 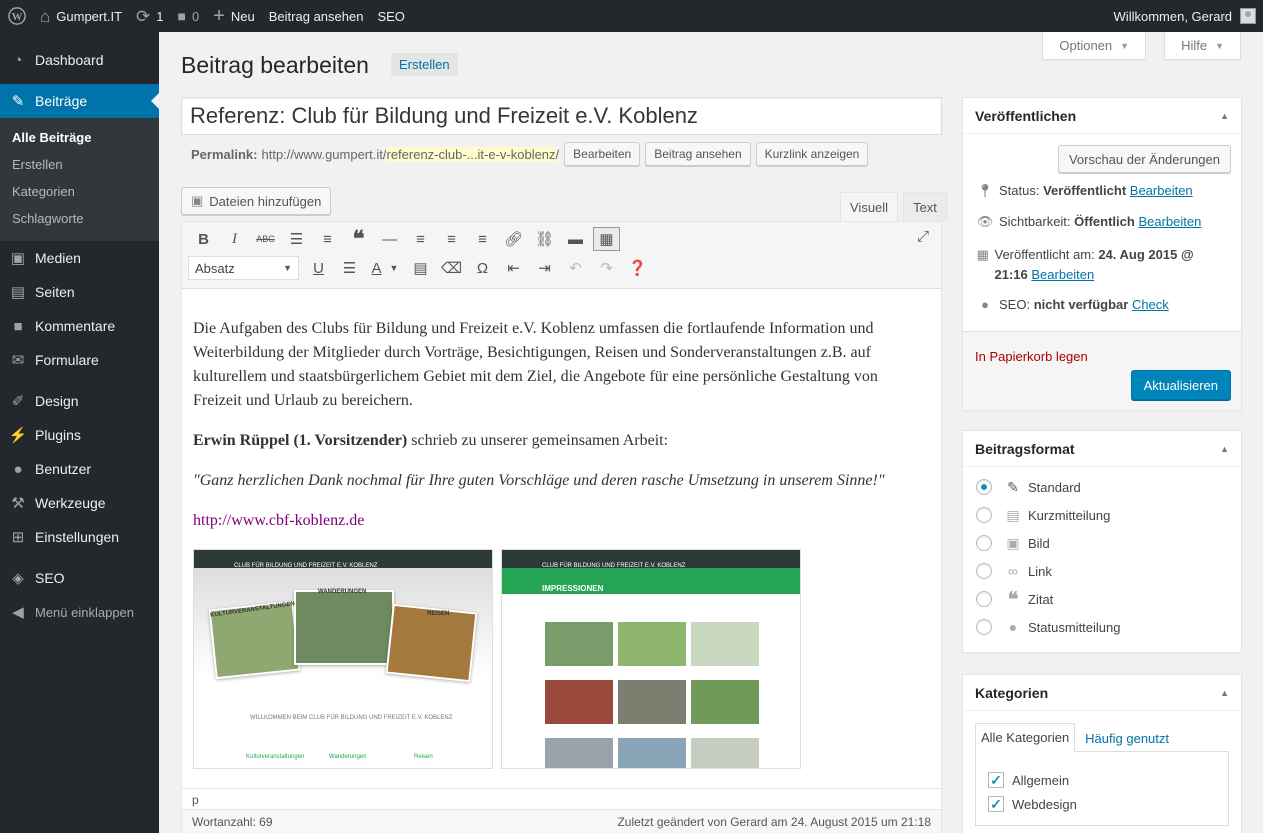 What do you see at coordinates (925, 206) in the screenshot?
I see `tab-text: Text` at bounding box center [925, 206].